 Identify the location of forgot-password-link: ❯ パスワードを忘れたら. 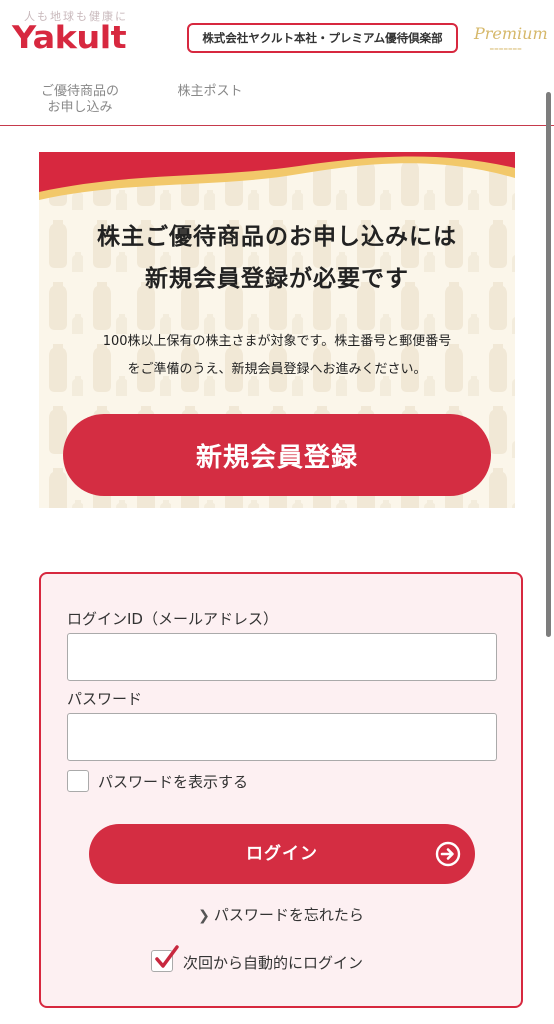
(281, 914).